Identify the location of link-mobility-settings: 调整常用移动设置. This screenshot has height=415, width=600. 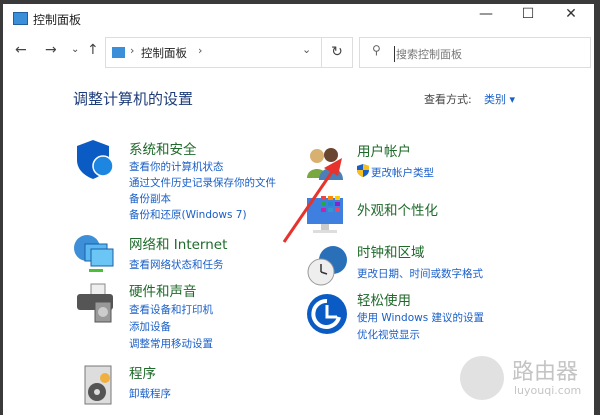
(171, 343).